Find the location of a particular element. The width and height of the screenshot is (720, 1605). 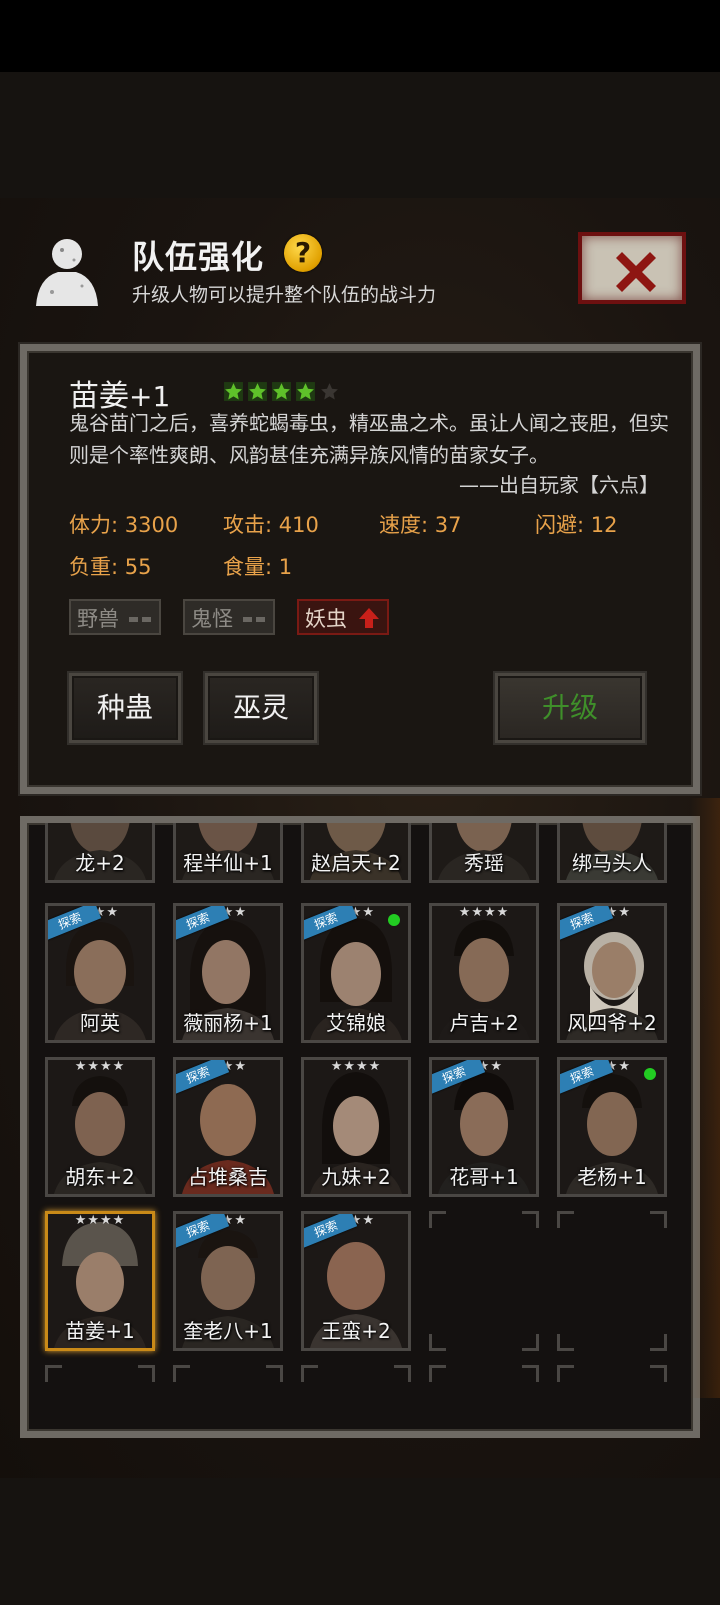

character-card: ★★★★ 九妹+2 is located at coordinates (356, 1127).